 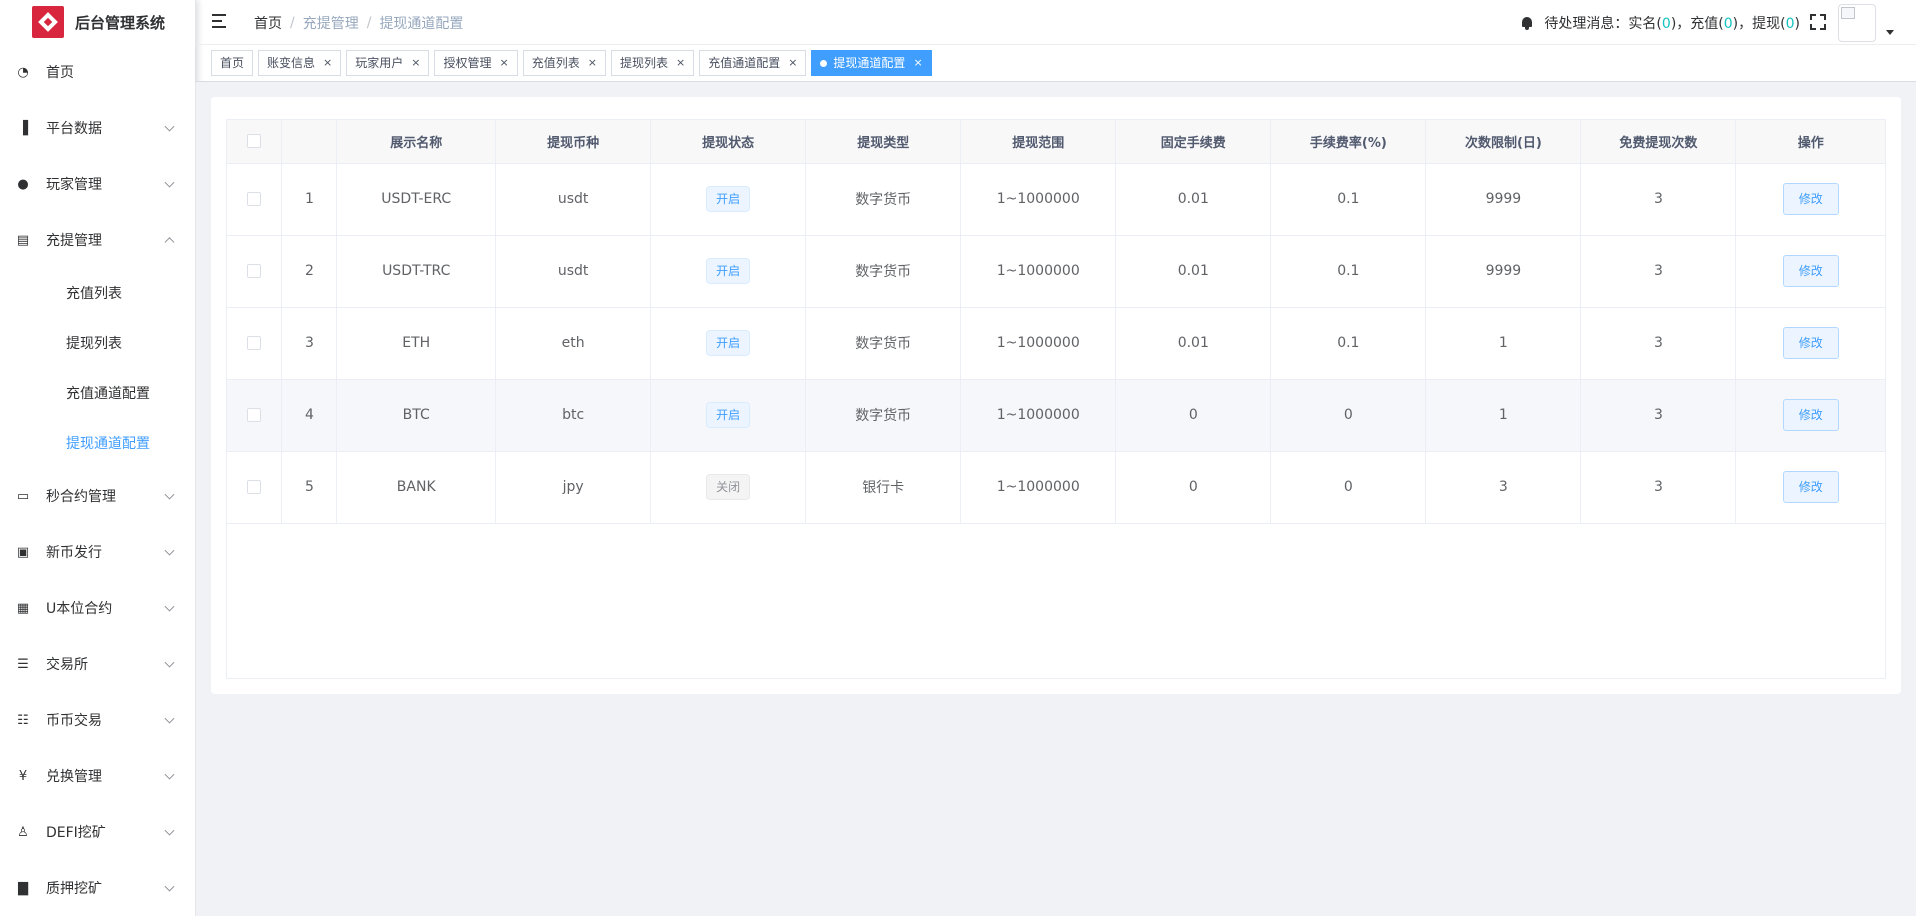 What do you see at coordinates (1776, 23) in the screenshot?
I see `notice-withdraw: 提现(0)` at bounding box center [1776, 23].